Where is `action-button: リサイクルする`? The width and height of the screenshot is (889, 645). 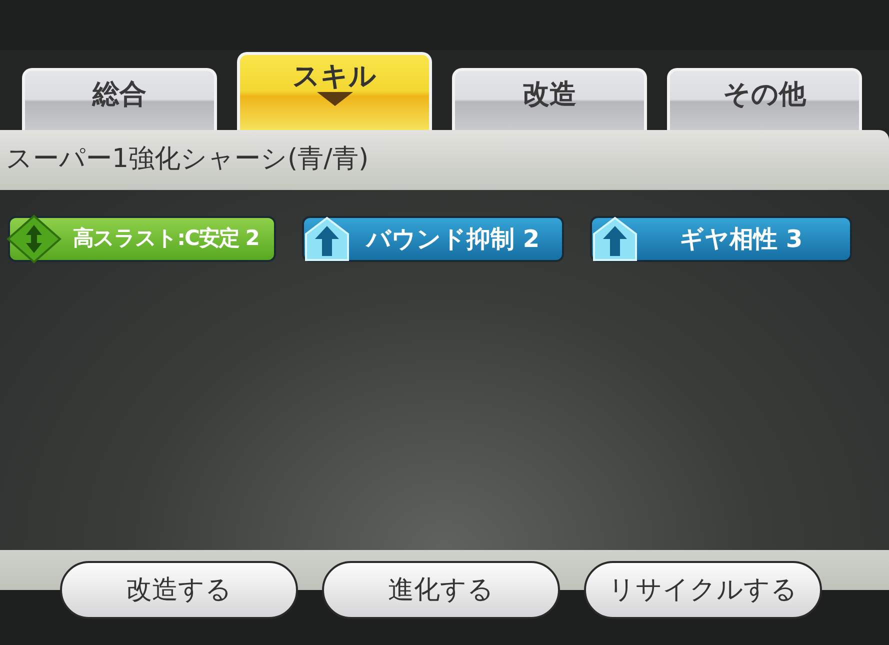 action-button: リサイクルする is located at coordinates (703, 590).